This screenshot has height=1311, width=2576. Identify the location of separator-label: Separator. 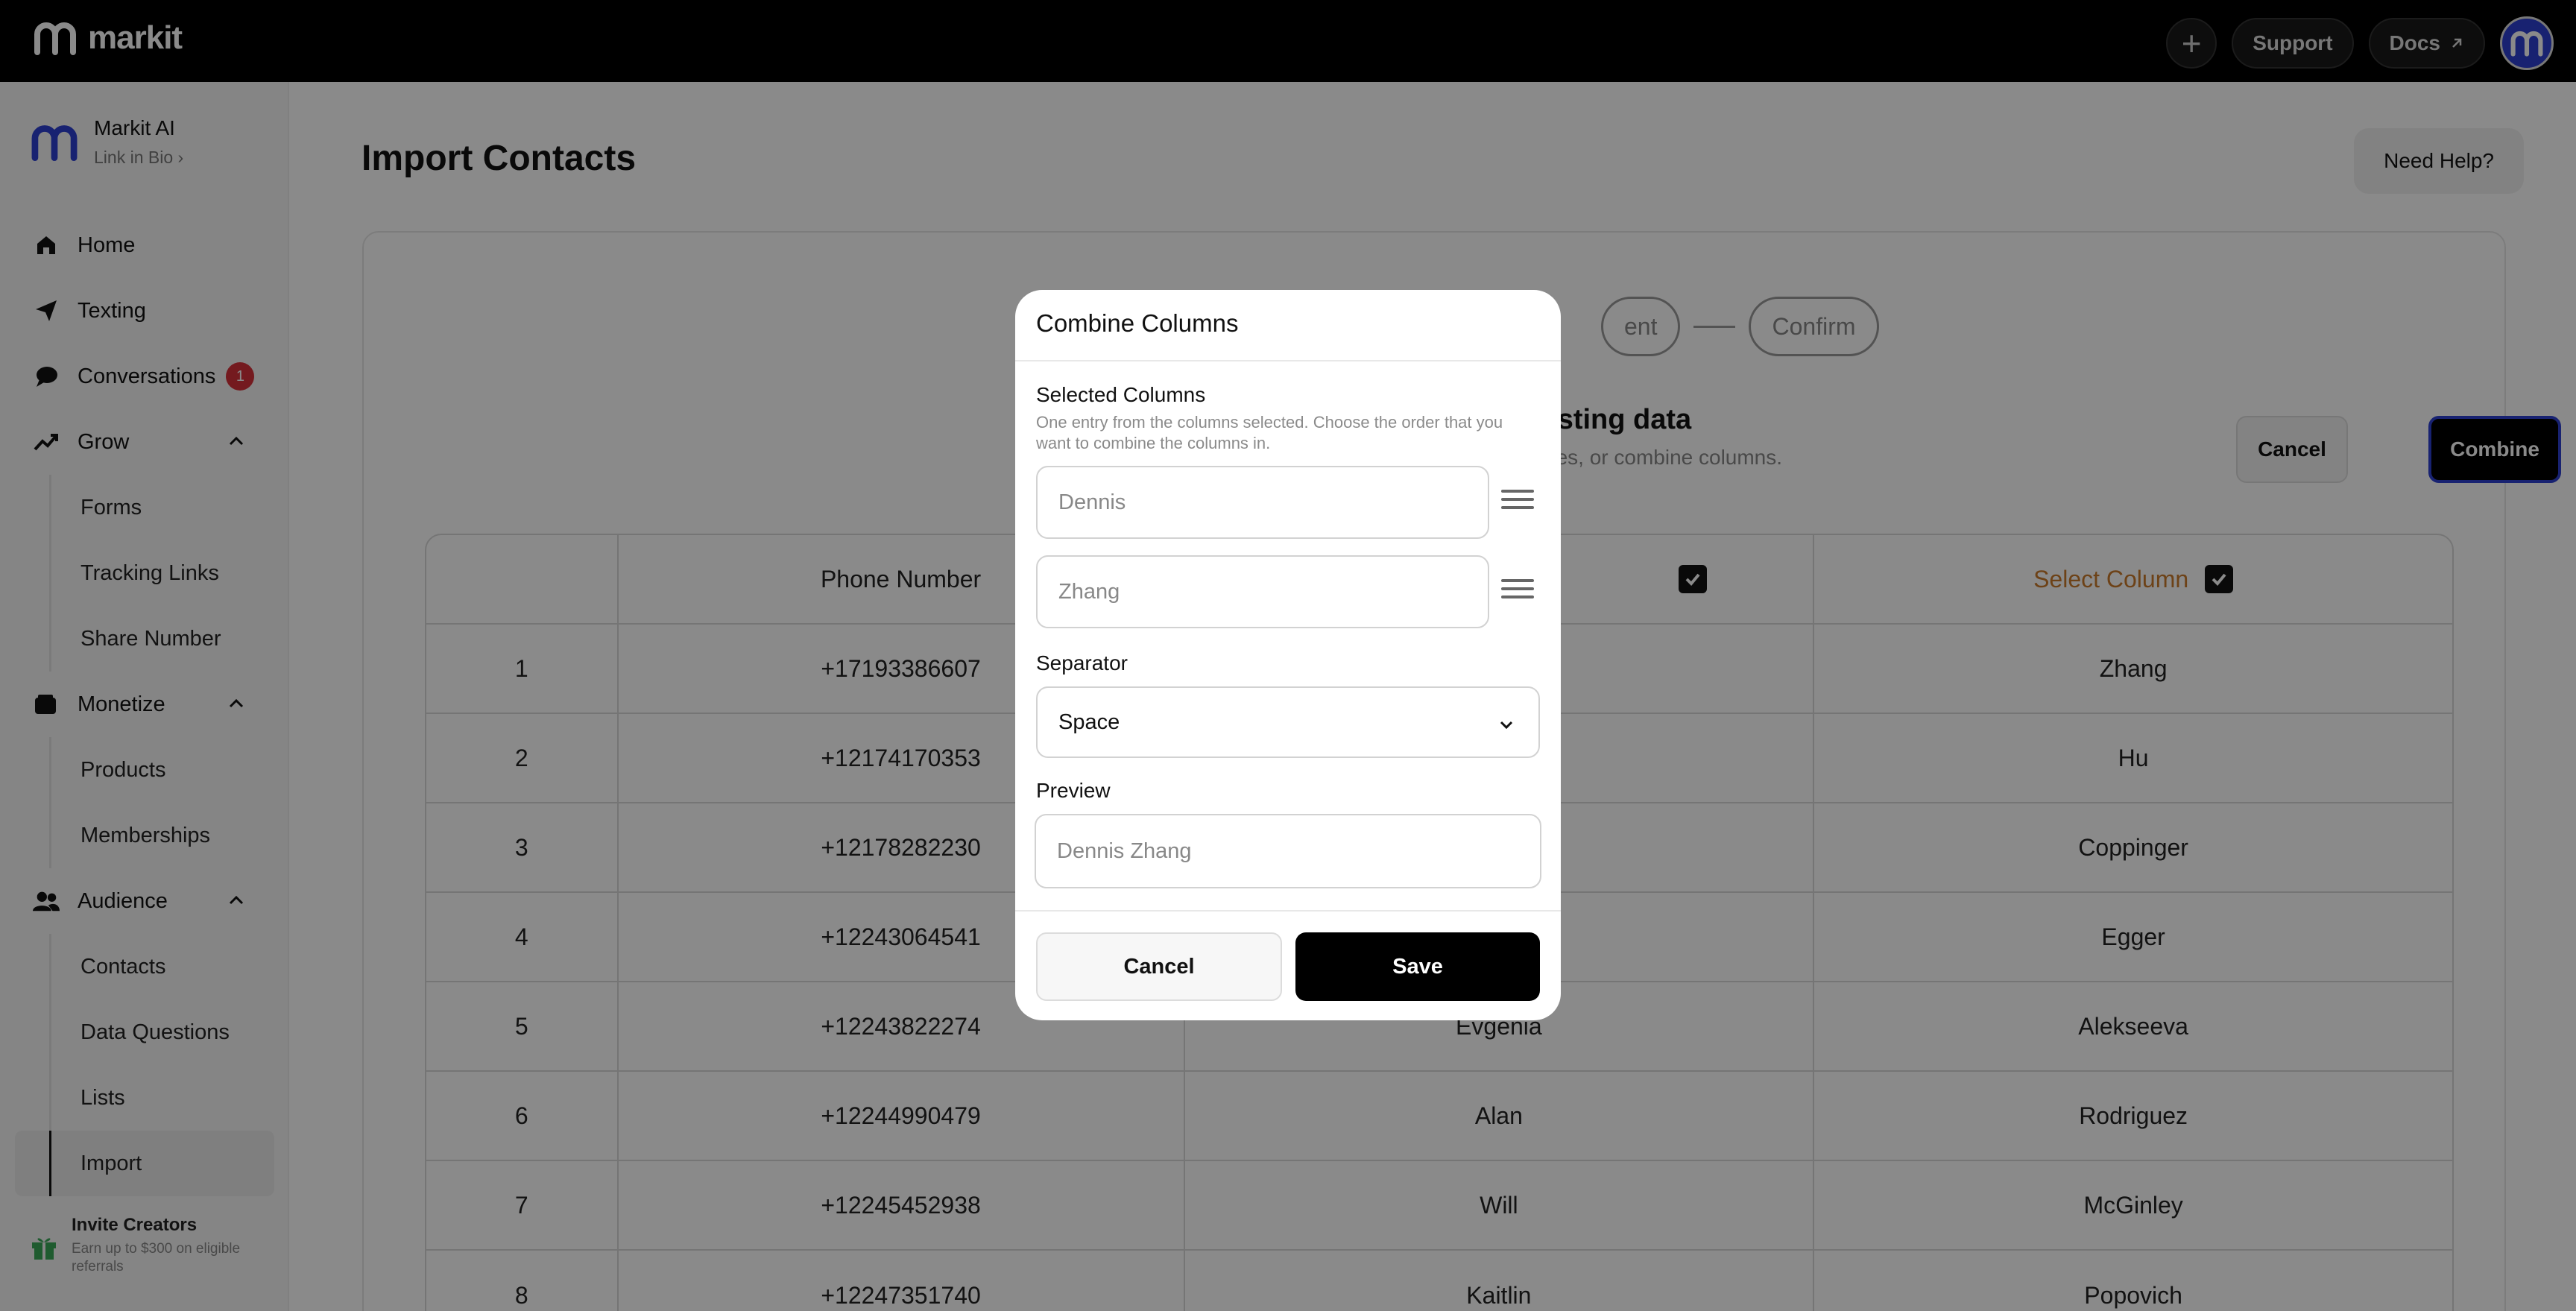
(1082, 663).